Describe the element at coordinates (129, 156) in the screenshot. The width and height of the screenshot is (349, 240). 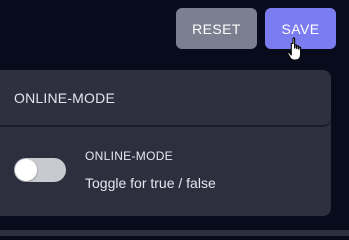
I see `setting-name: ONLINE-MODE` at that location.